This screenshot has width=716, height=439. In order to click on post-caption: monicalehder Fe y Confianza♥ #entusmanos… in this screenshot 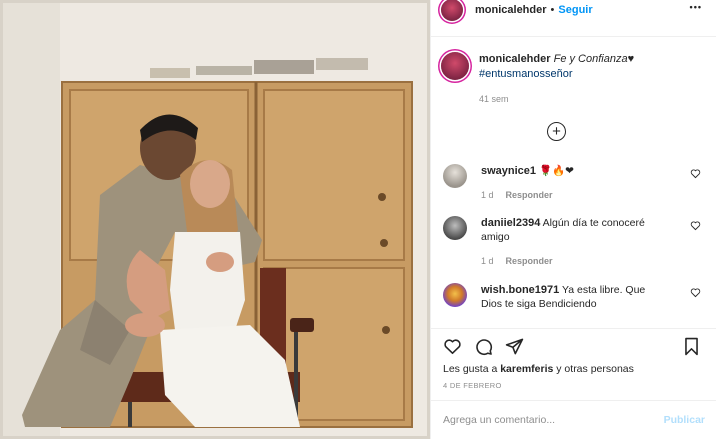, I will do `click(560, 79)`.